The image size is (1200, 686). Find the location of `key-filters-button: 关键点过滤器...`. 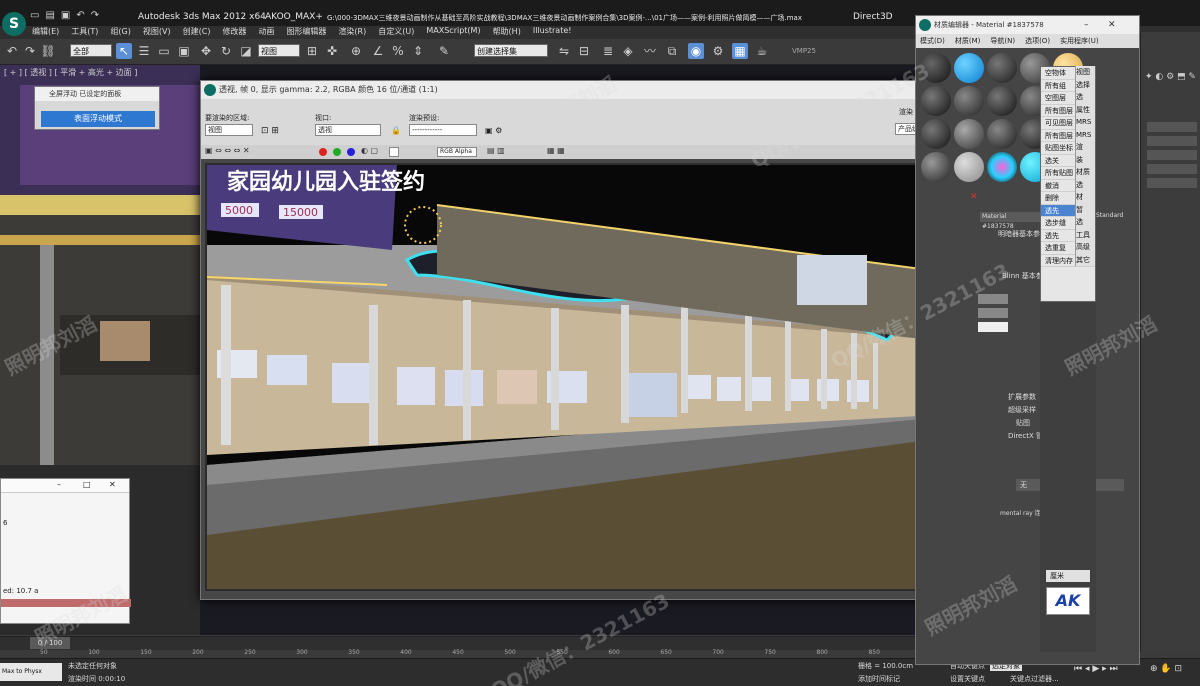

key-filters-button: 关键点过滤器... is located at coordinates (1034, 679).